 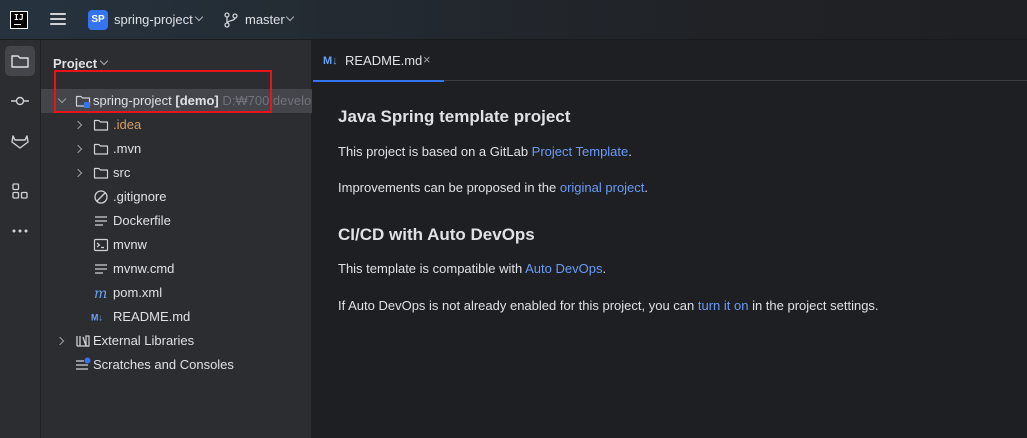 I want to click on active-tab-indicator, so click(x=378, y=81).